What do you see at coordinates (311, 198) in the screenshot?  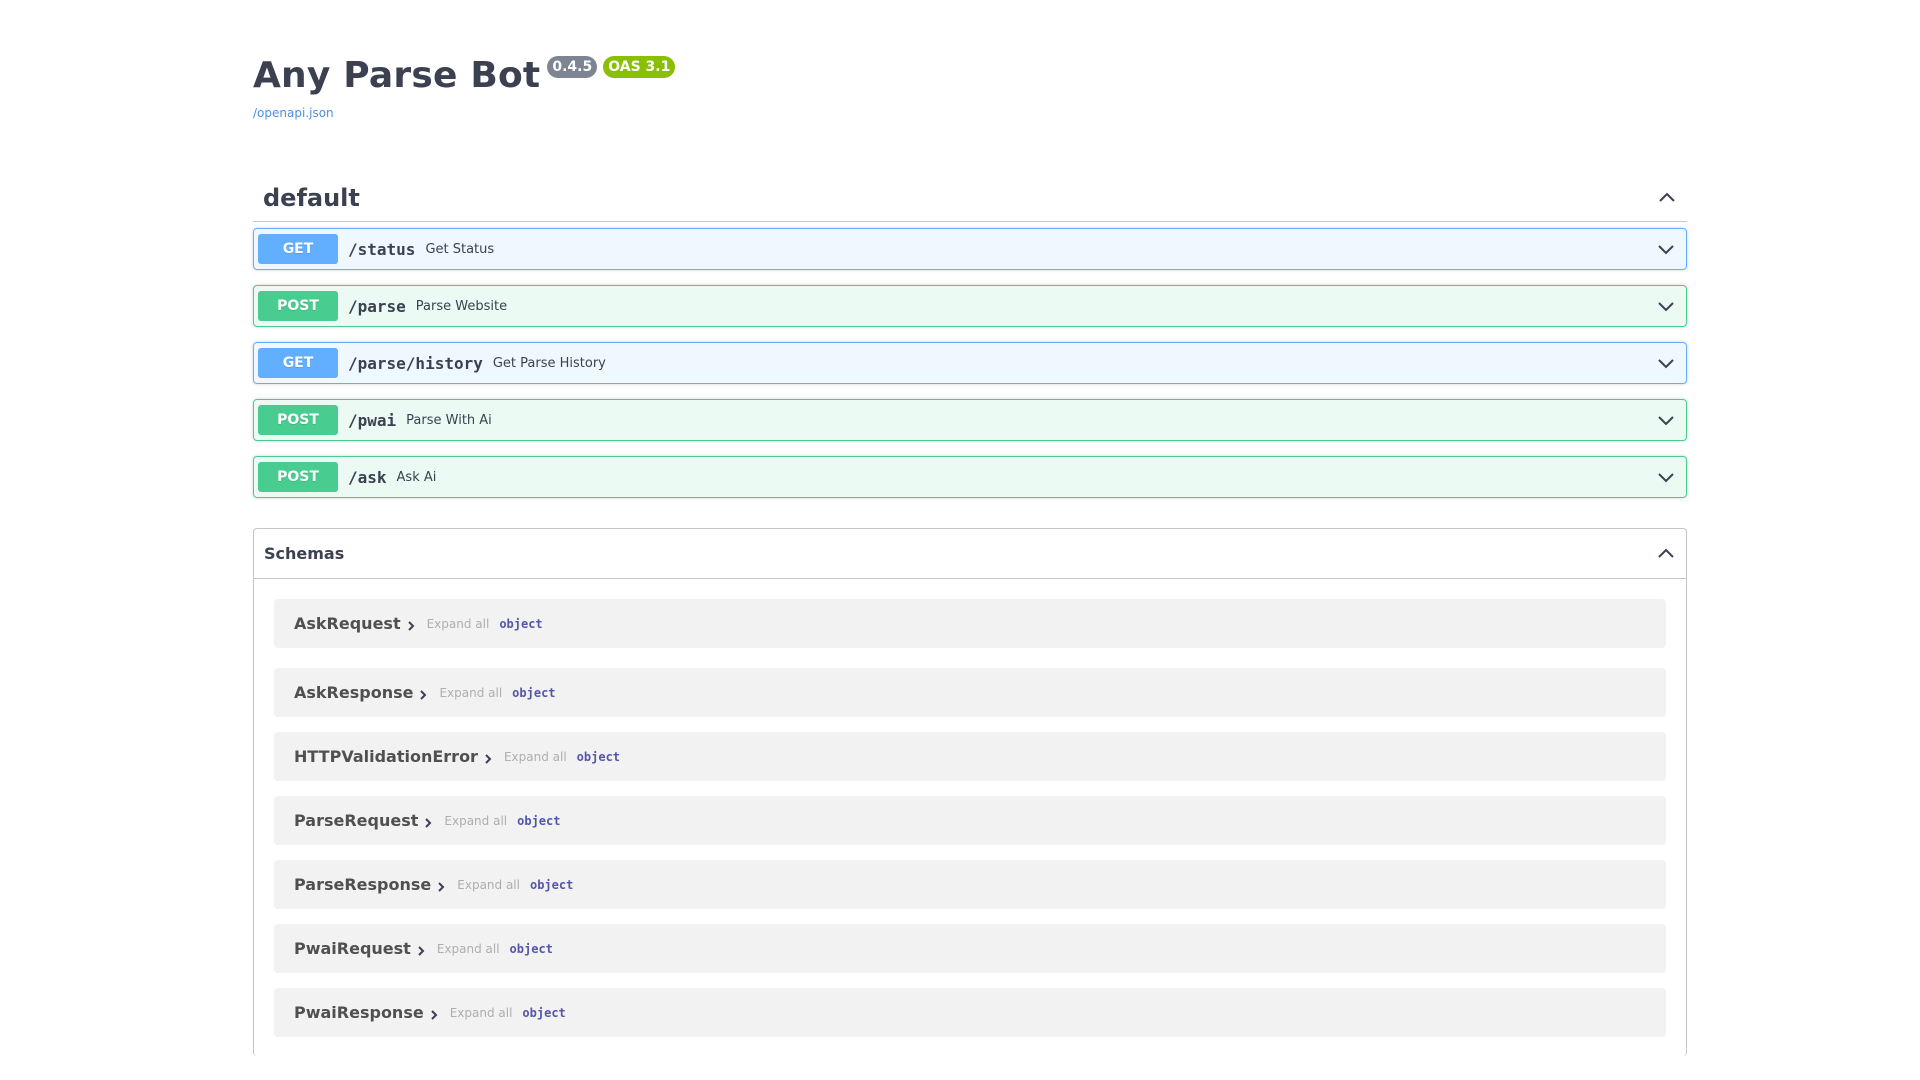 I see `tag-title: default` at bounding box center [311, 198].